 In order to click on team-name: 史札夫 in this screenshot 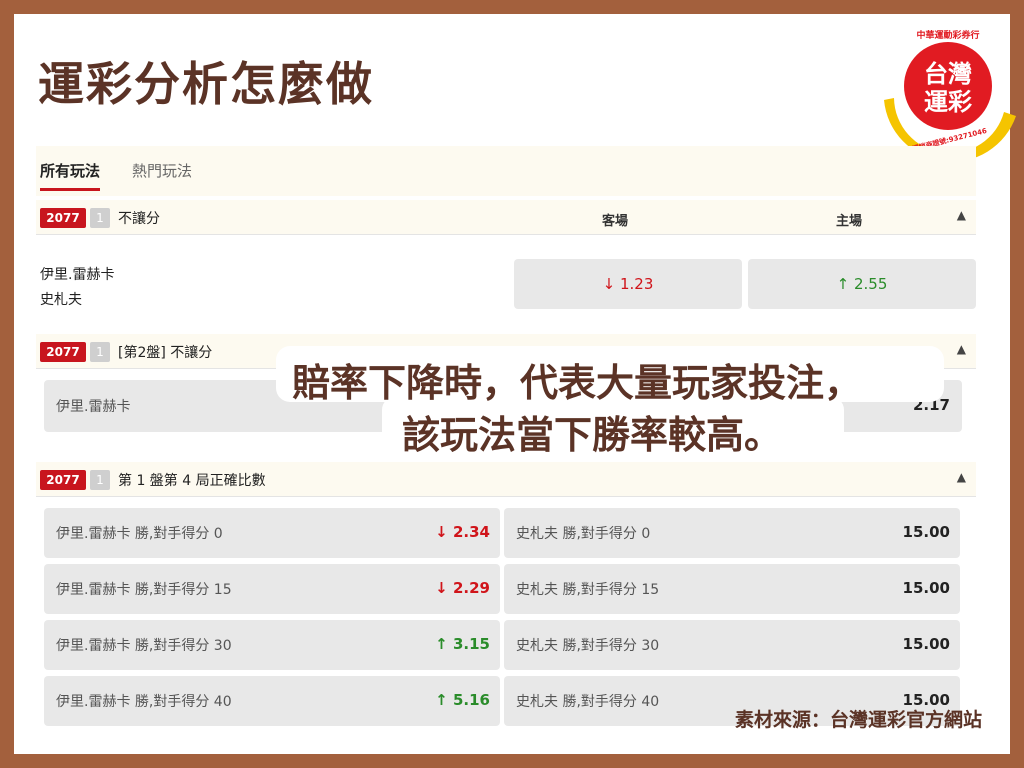, I will do `click(61, 300)`.